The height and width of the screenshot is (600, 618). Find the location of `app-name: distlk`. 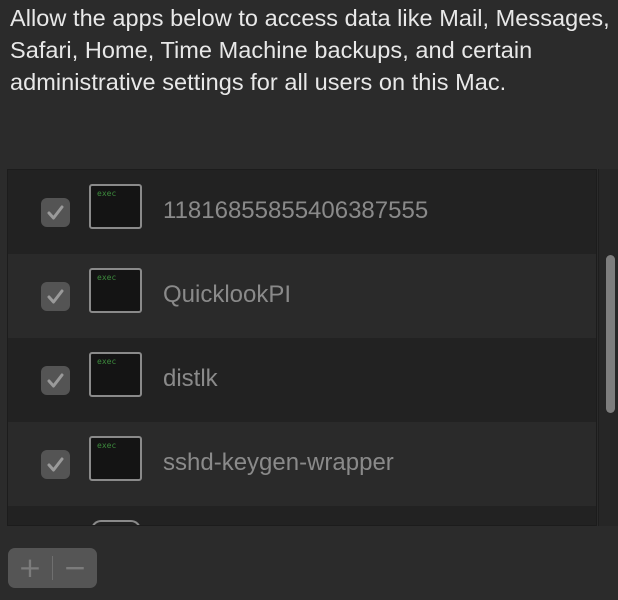

app-name: distlk is located at coordinates (190, 378).